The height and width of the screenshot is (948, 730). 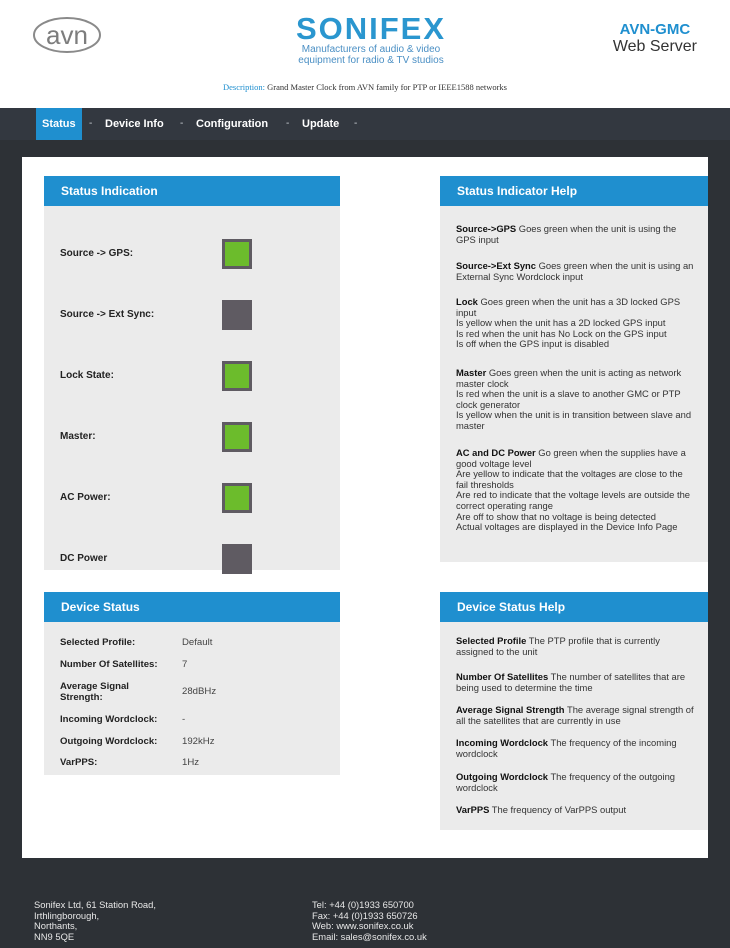 What do you see at coordinates (369, 937) in the screenshot?
I see `contact-email-link: Email: sales@sonifex.co.uk` at bounding box center [369, 937].